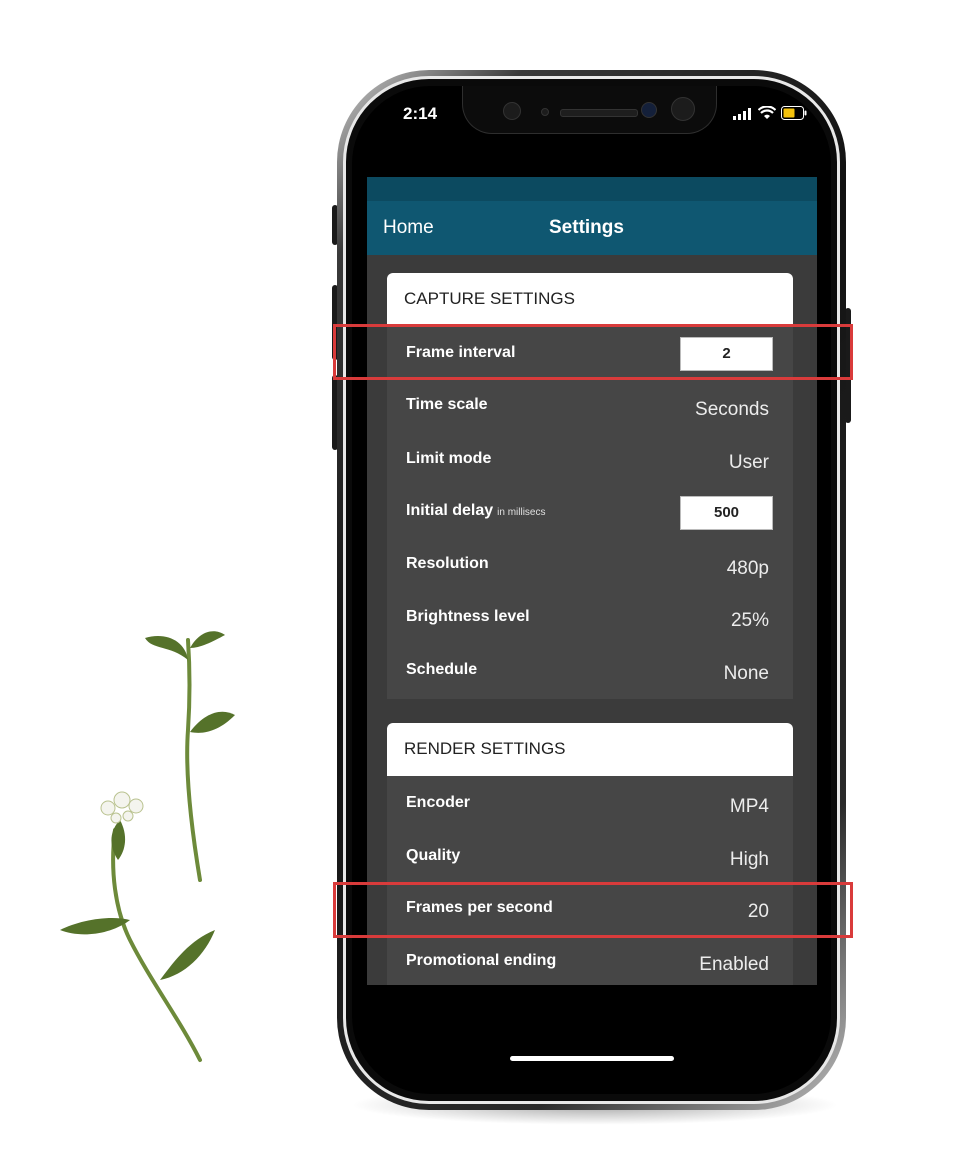  I want to click on status-time: 2:14, so click(420, 113).